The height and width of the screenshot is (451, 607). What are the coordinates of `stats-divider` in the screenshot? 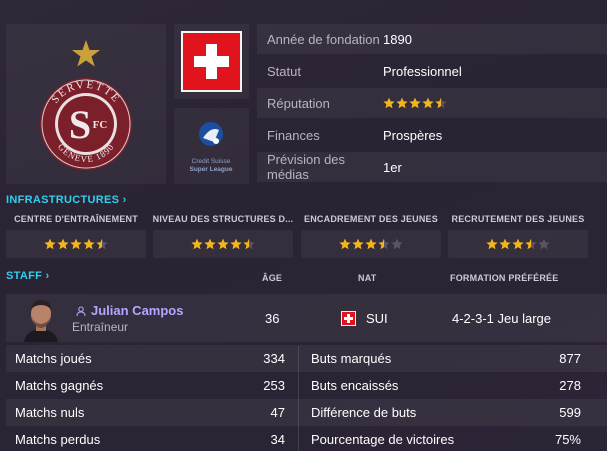 It's located at (298, 398).